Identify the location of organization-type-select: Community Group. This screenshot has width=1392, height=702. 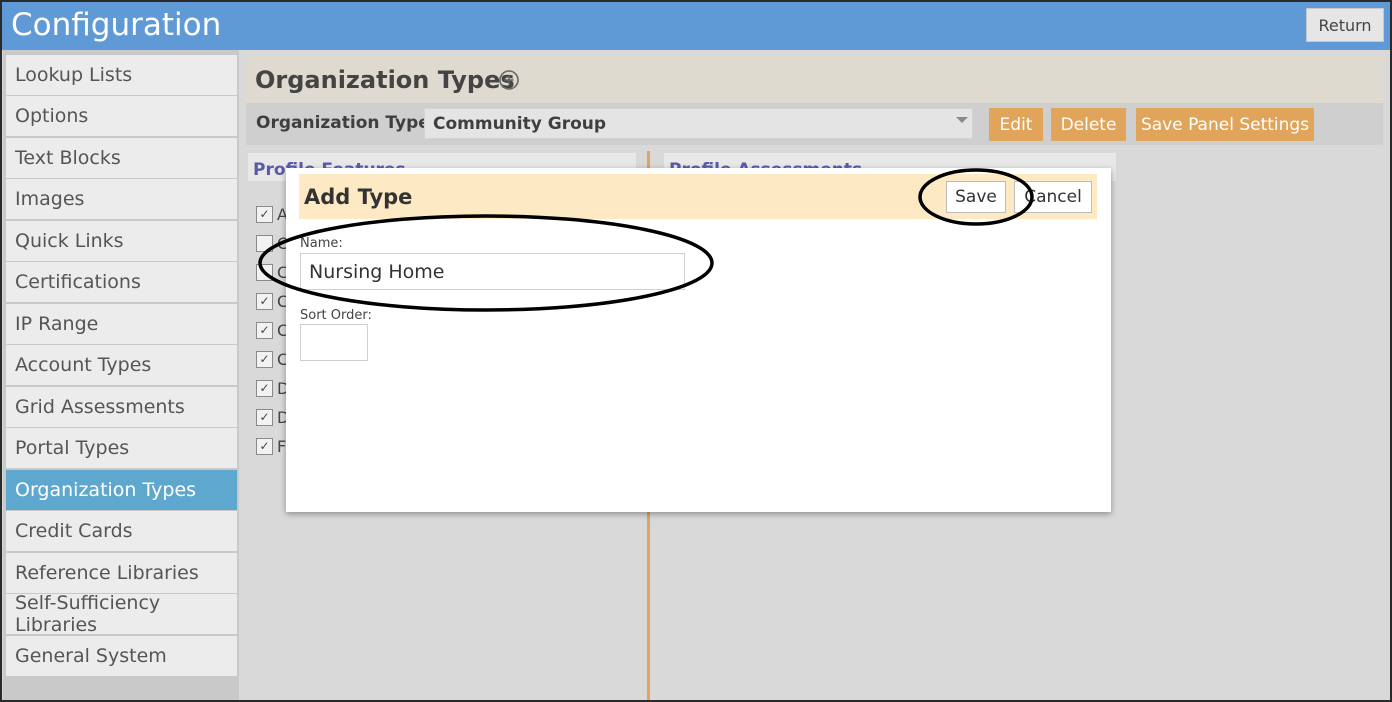
(698, 123).